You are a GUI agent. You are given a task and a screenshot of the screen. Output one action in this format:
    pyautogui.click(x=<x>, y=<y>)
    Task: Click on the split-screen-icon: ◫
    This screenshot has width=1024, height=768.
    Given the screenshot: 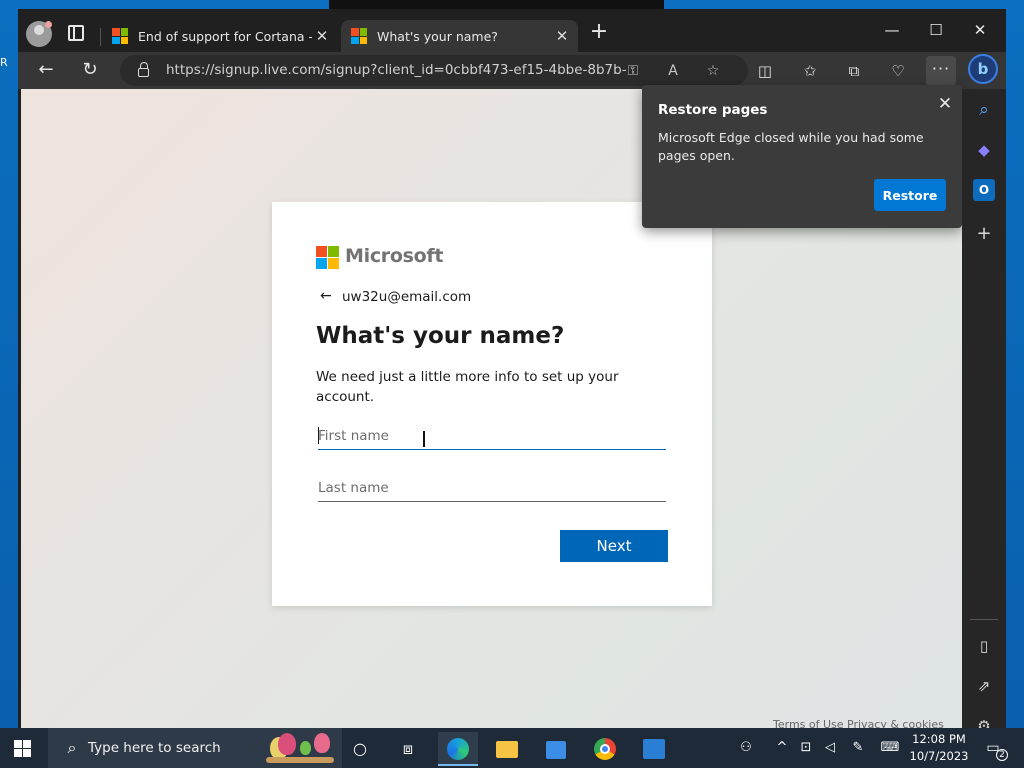 What is the action you would take?
    pyautogui.click(x=765, y=71)
    